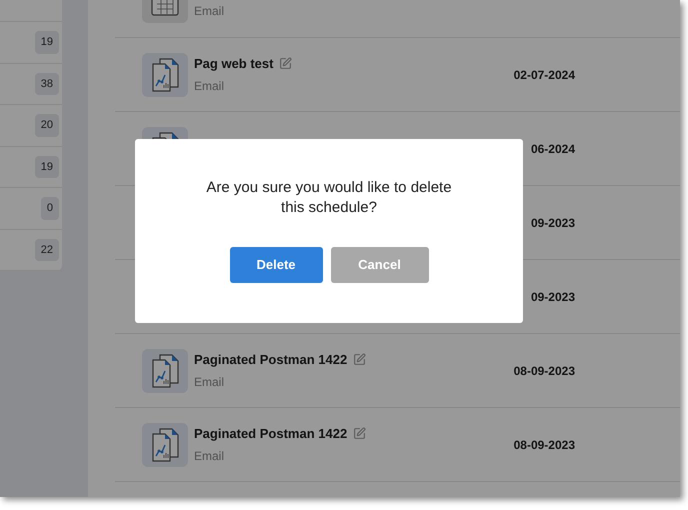 Image resolution: width=688 pixels, height=510 pixels. I want to click on count-badge: 20, so click(46, 125).